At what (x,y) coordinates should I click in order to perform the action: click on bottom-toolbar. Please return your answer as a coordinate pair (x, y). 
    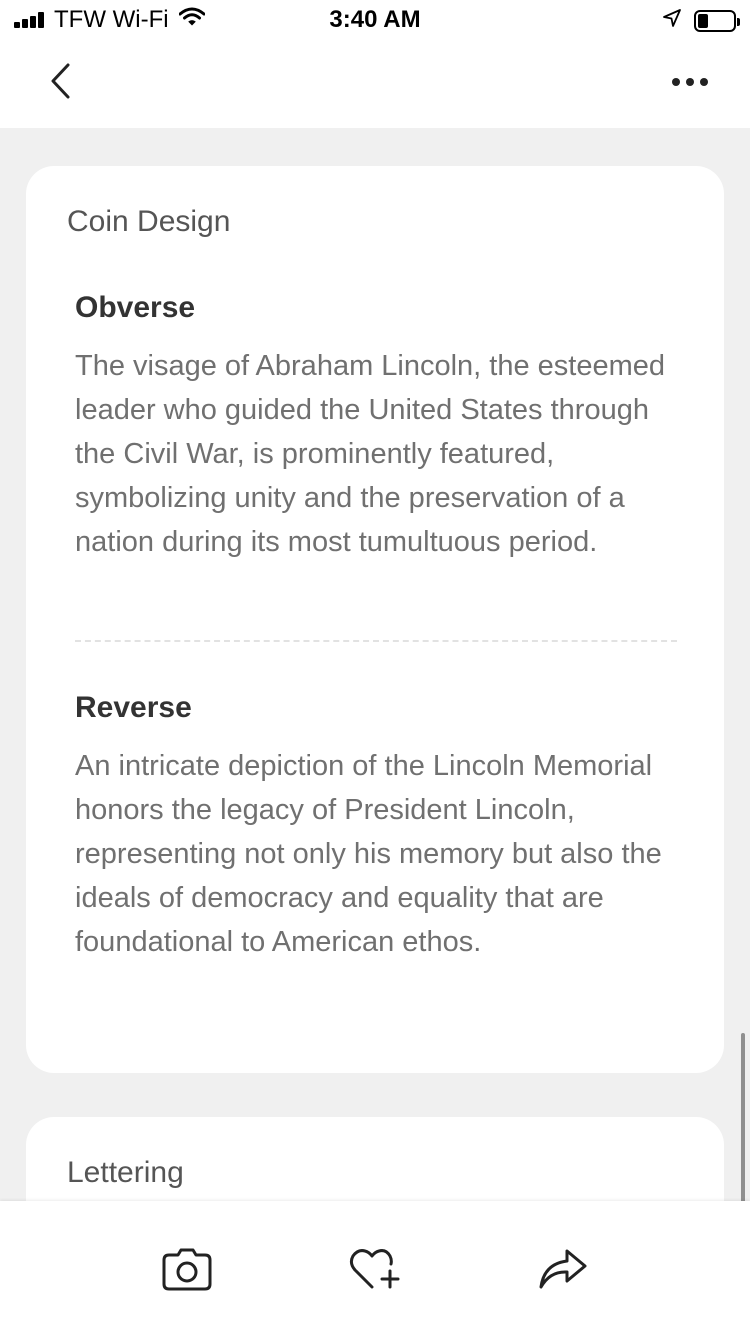
    Looking at the image, I should click on (375, 1267).